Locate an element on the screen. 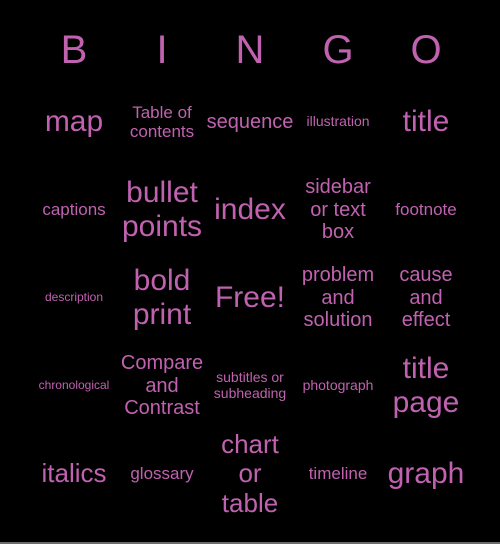  bingo-header-row: B I N G O is located at coordinates (250, 39).